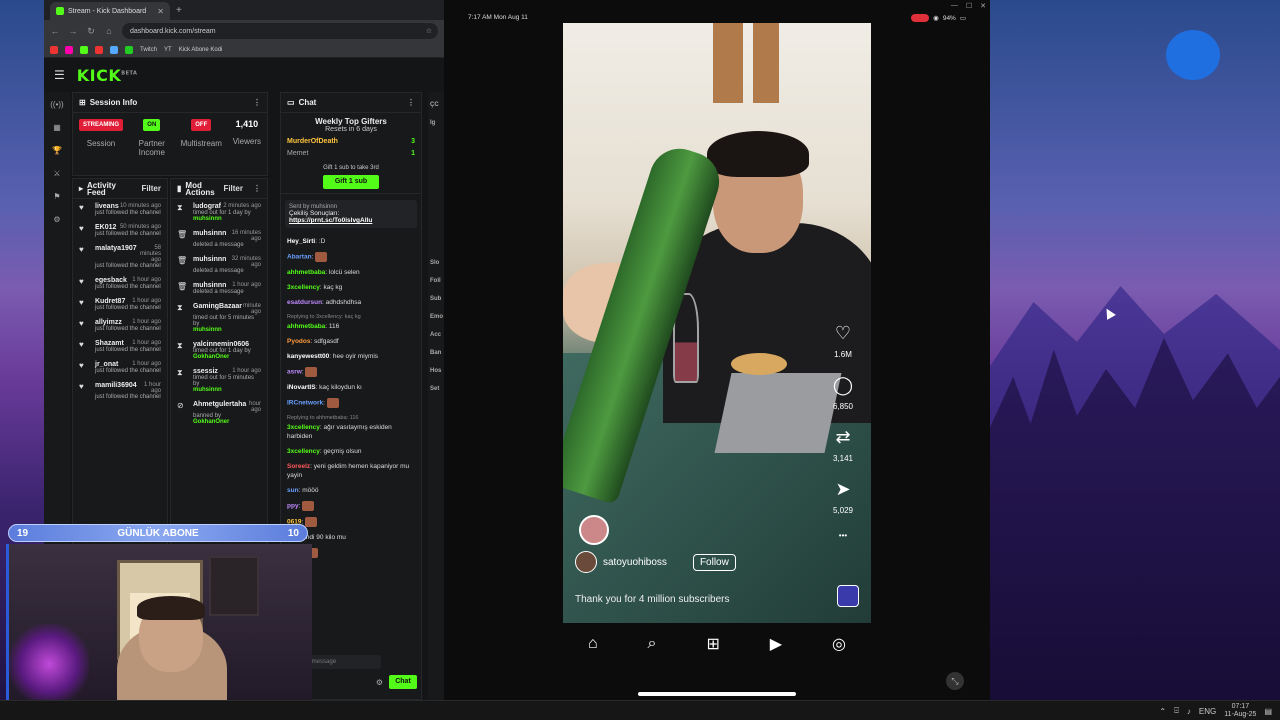  What do you see at coordinates (107, 75) in the screenshot?
I see `kick-logo: KICKBETA` at bounding box center [107, 75].